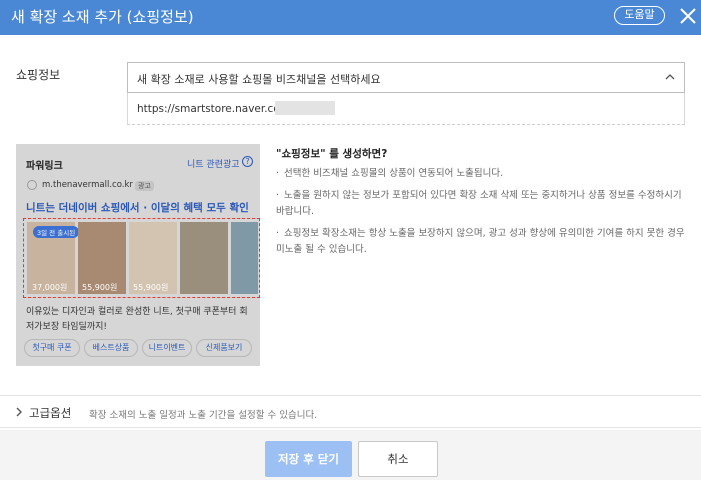 The height and width of the screenshot is (480, 701). I want to click on info-icon: ?, so click(247, 161).